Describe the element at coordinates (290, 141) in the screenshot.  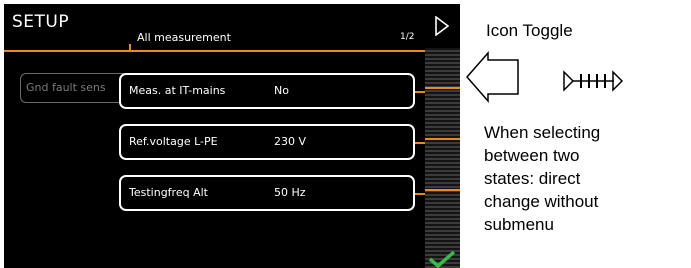
I see `param-value: 230 V` at that location.